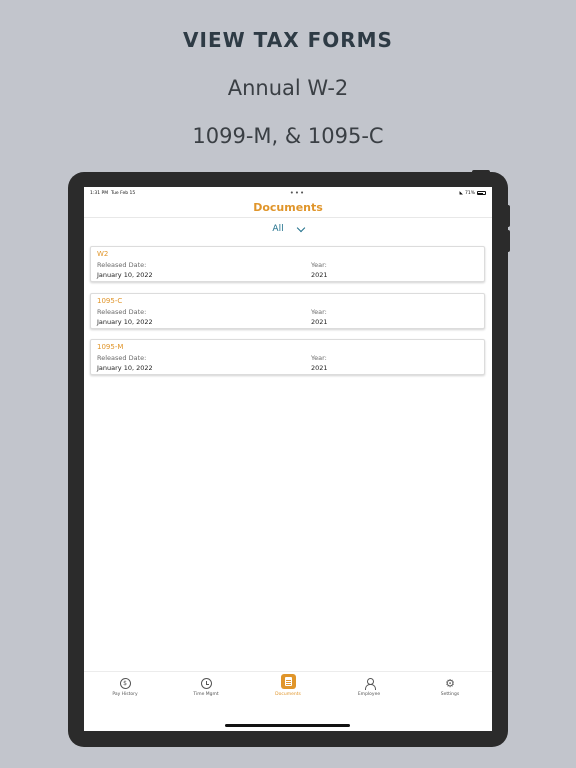 Image resolution: width=576 pixels, height=768 pixels. I want to click on promo-subtitle-forms: 1099-M, & 1095-C, so click(288, 136).